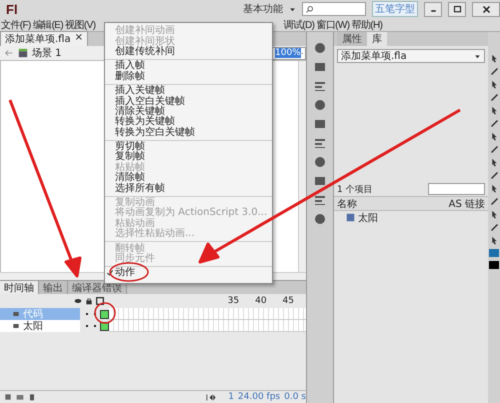 The image size is (500, 403). Describe the element at coordinates (188, 52) in the screenshot. I see `context-menu-item: 创建传统补间` at that location.